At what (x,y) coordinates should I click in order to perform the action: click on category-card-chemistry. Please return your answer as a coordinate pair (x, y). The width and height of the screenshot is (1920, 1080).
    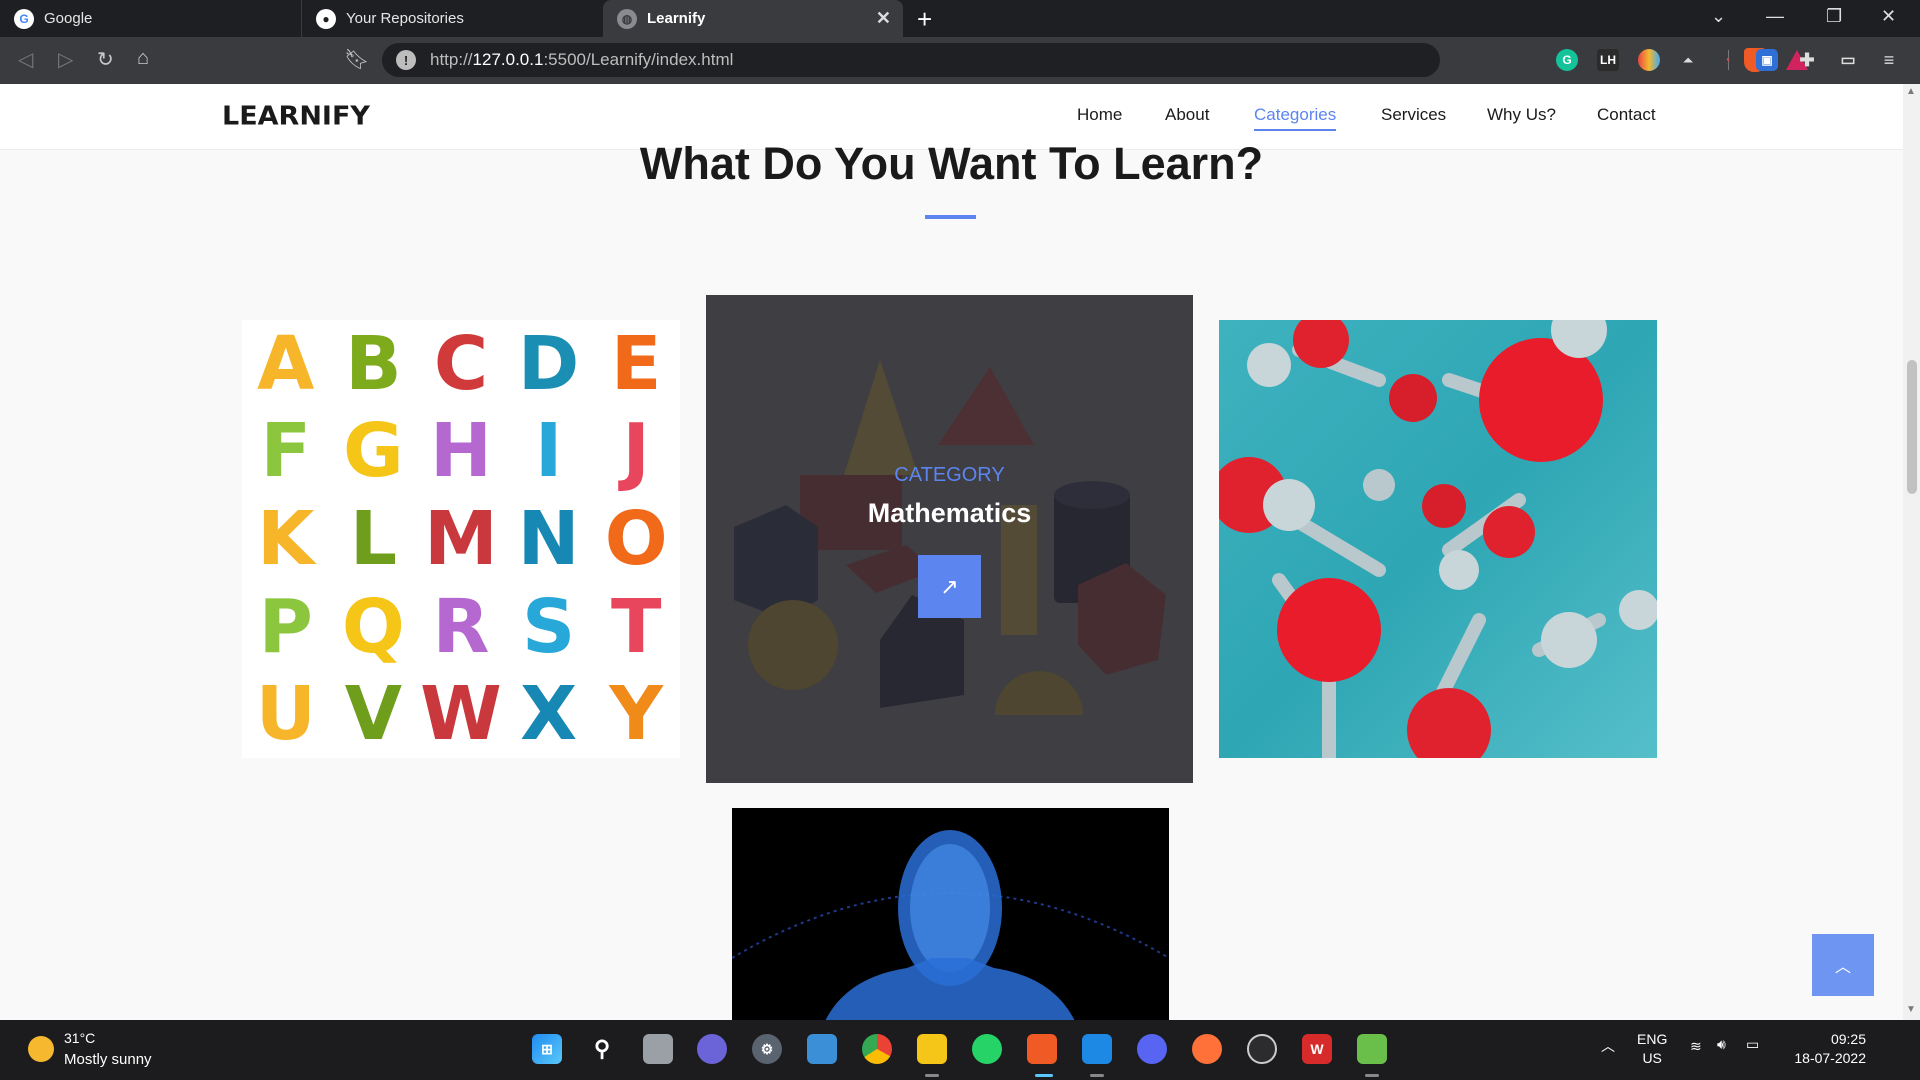
    Looking at the image, I should click on (1438, 539).